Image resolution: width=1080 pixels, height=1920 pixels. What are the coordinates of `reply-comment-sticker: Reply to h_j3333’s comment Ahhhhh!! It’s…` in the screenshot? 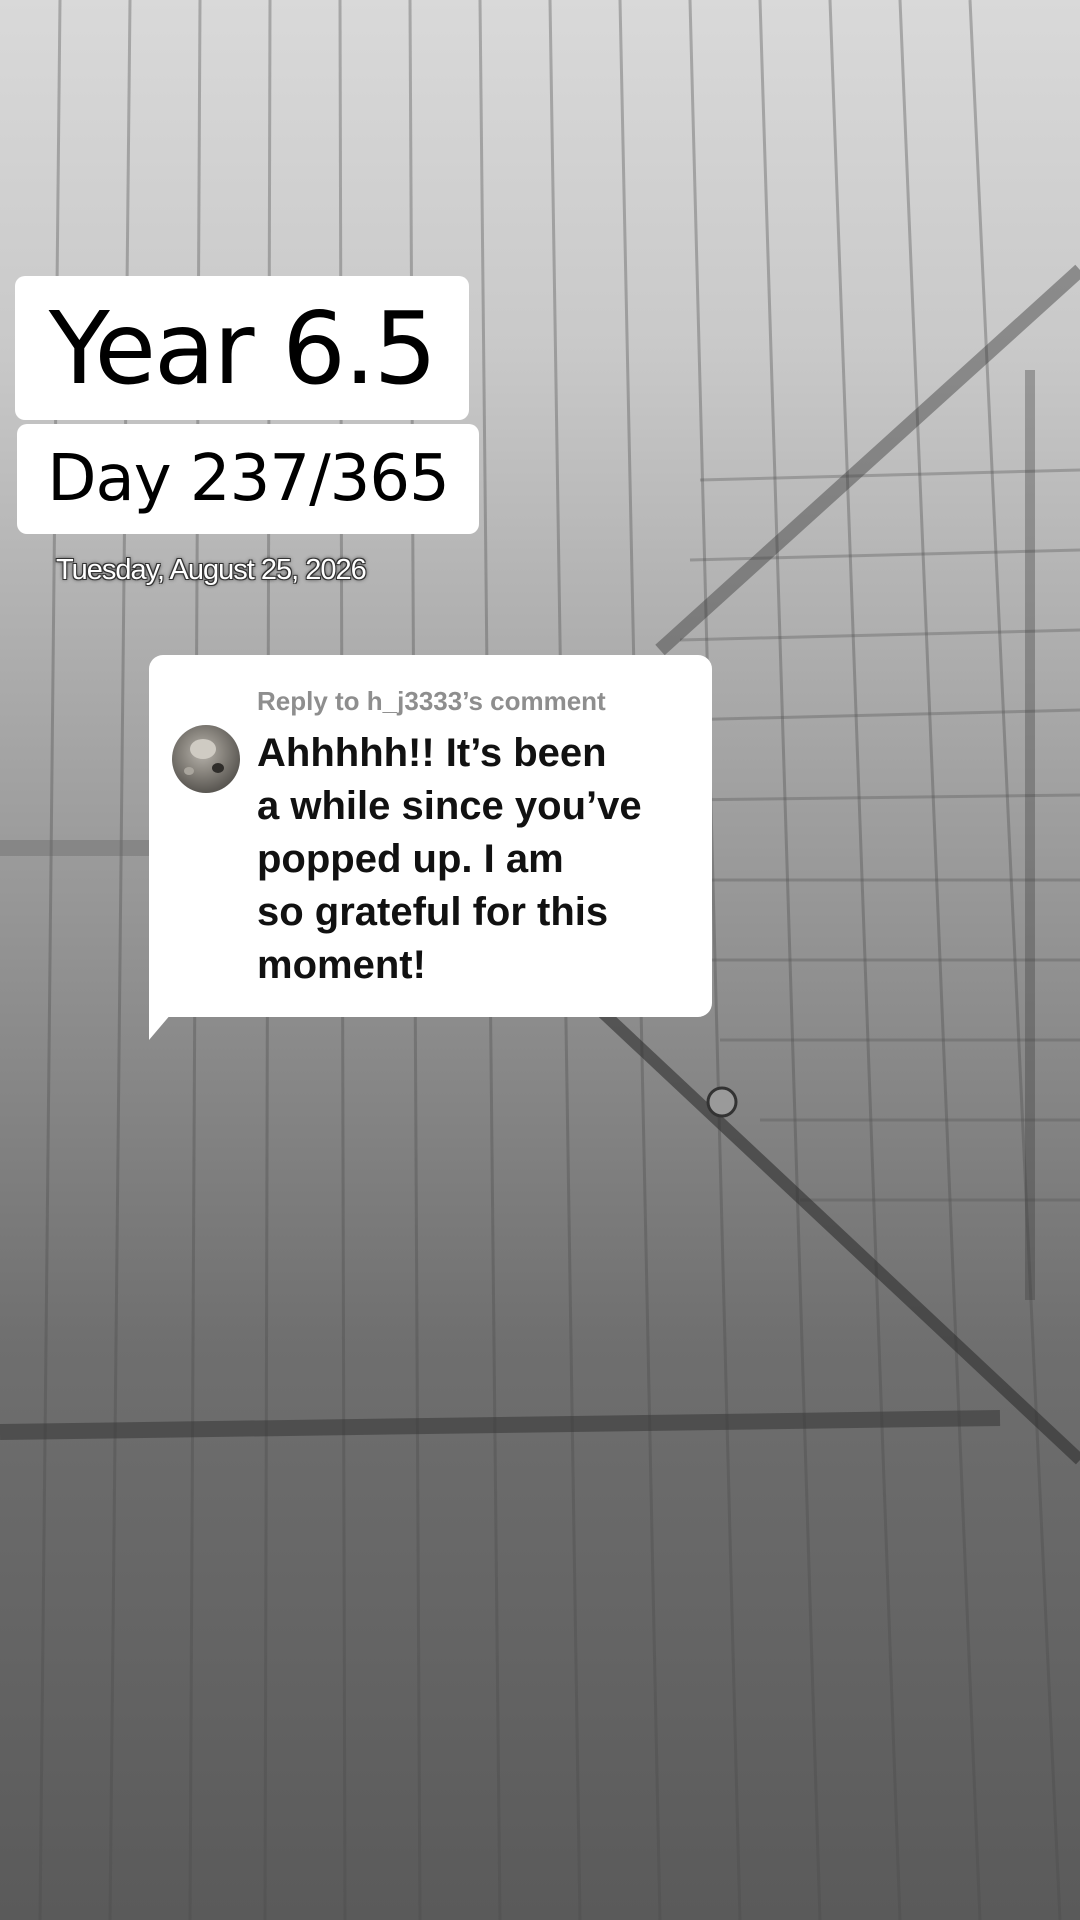 It's located at (430, 836).